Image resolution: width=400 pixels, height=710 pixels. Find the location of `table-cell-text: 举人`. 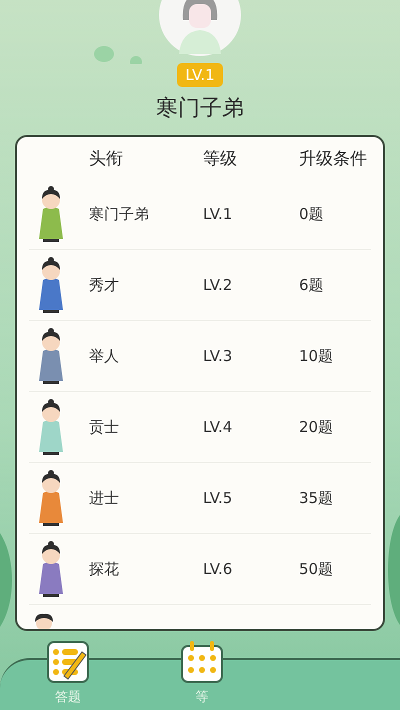

table-cell-text: 举人 is located at coordinates (104, 356).